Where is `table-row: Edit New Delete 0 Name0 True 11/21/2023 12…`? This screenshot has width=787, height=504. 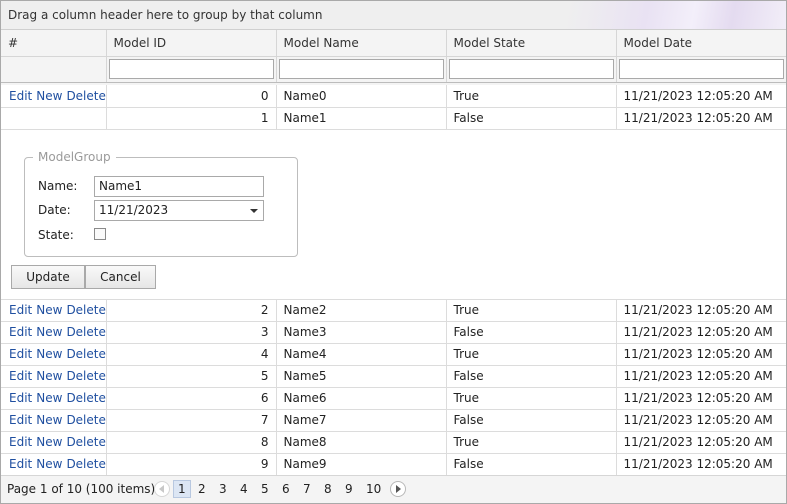
table-row: Edit New Delete 0 Name0 True 11/21/2023 12… is located at coordinates (393, 96).